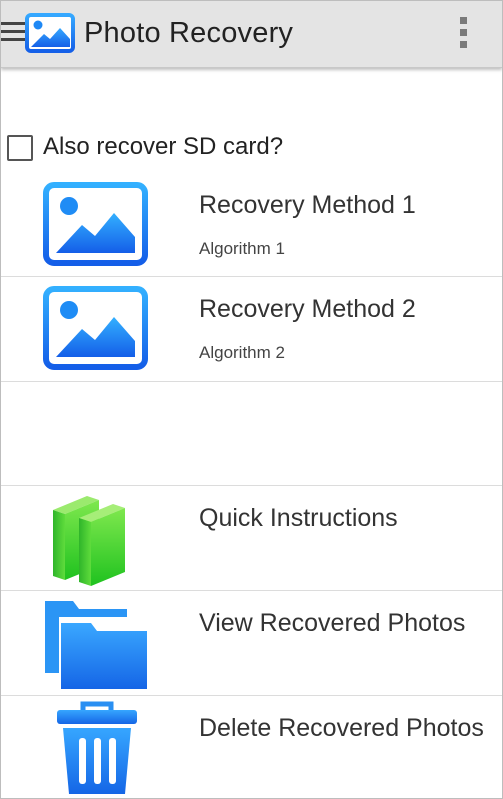 The height and width of the screenshot is (799, 503). Describe the element at coordinates (251, 381) in the screenshot. I see `divider` at that location.